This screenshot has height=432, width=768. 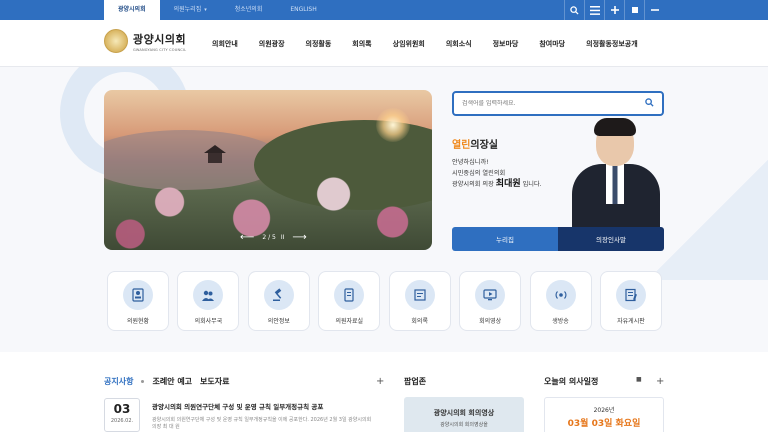 What do you see at coordinates (278, 295) in the screenshot?
I see `gavel-icon` at bounding box center [278, 295].